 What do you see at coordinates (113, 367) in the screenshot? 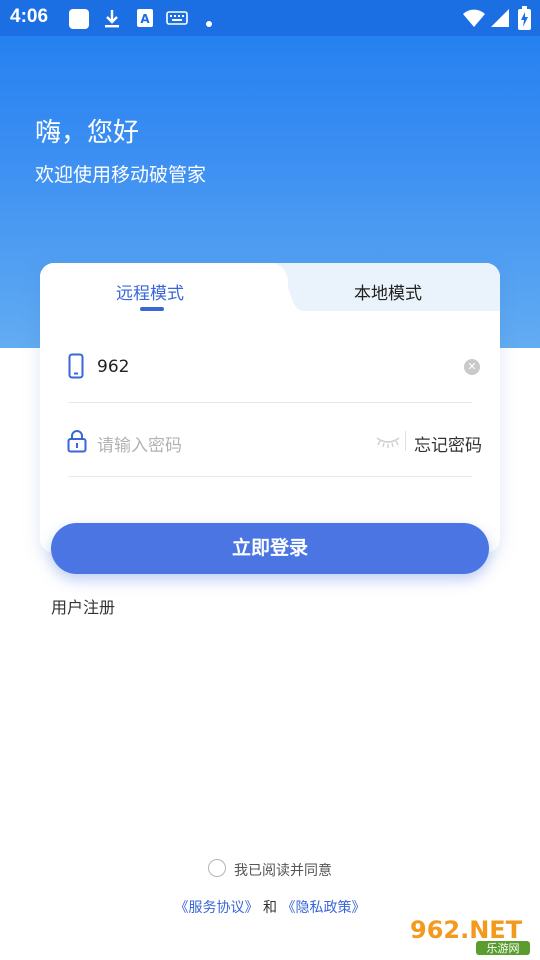
I see `phone-input: 962` at bounding box center [113, 367].